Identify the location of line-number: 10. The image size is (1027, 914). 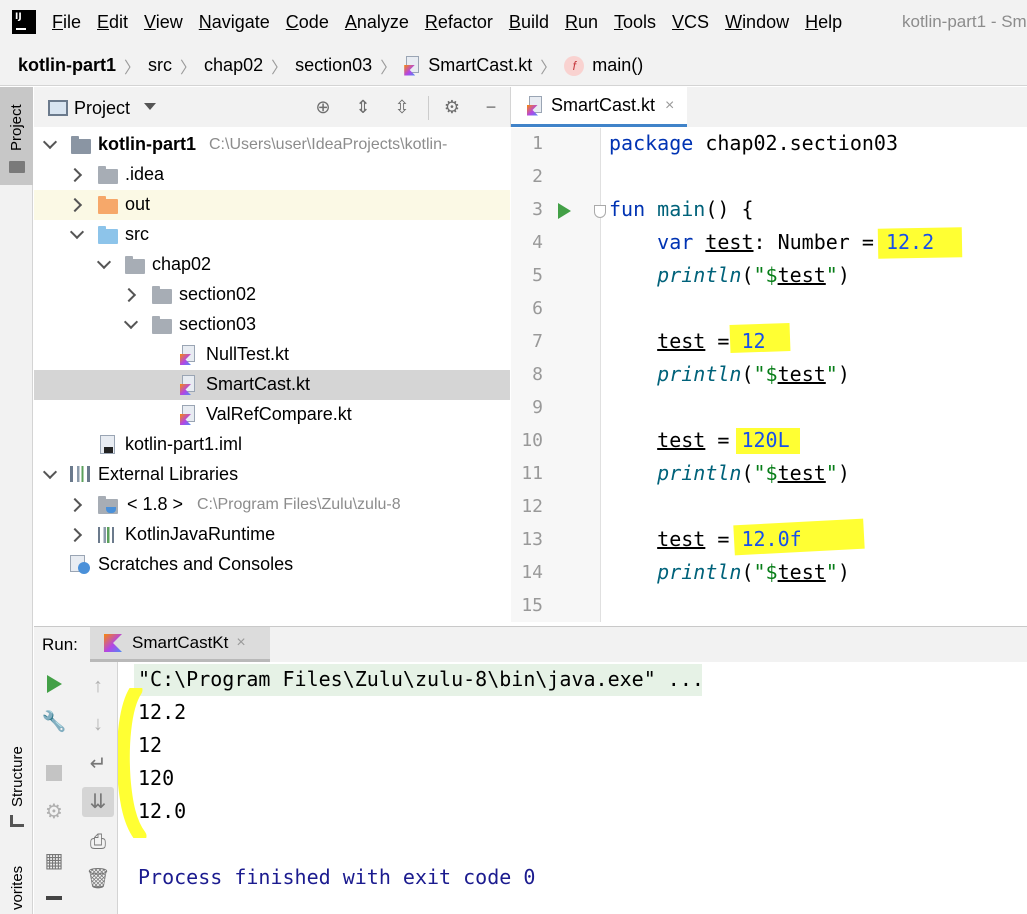
(532, 440).